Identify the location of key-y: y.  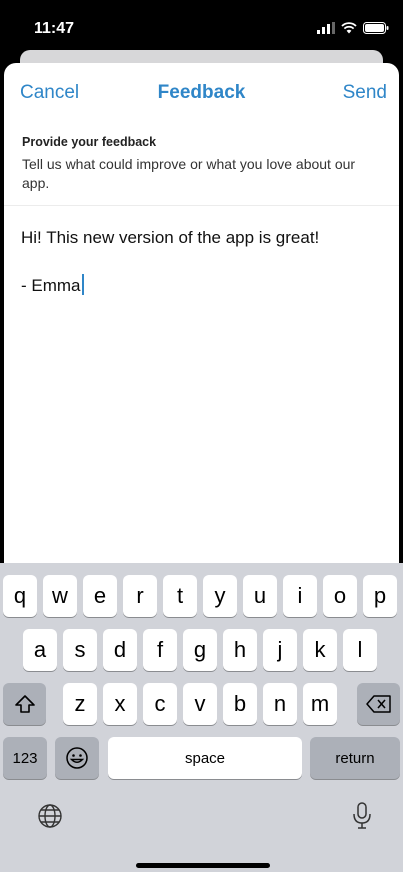
(220, 596).